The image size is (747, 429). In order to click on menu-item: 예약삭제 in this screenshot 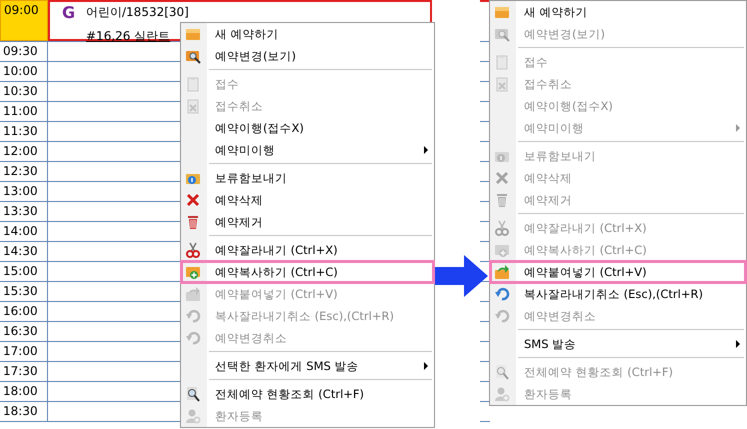, I will do `click(307, 200)`.